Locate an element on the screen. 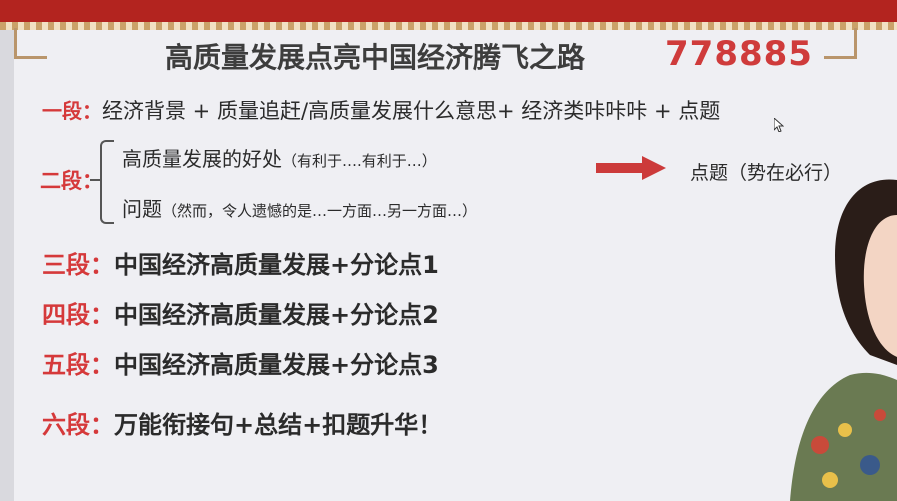  paragraph-2-line-2: 问题（然而，令人遗憾的是…一方面…另一方面…） is located at coordinates (299, 207).